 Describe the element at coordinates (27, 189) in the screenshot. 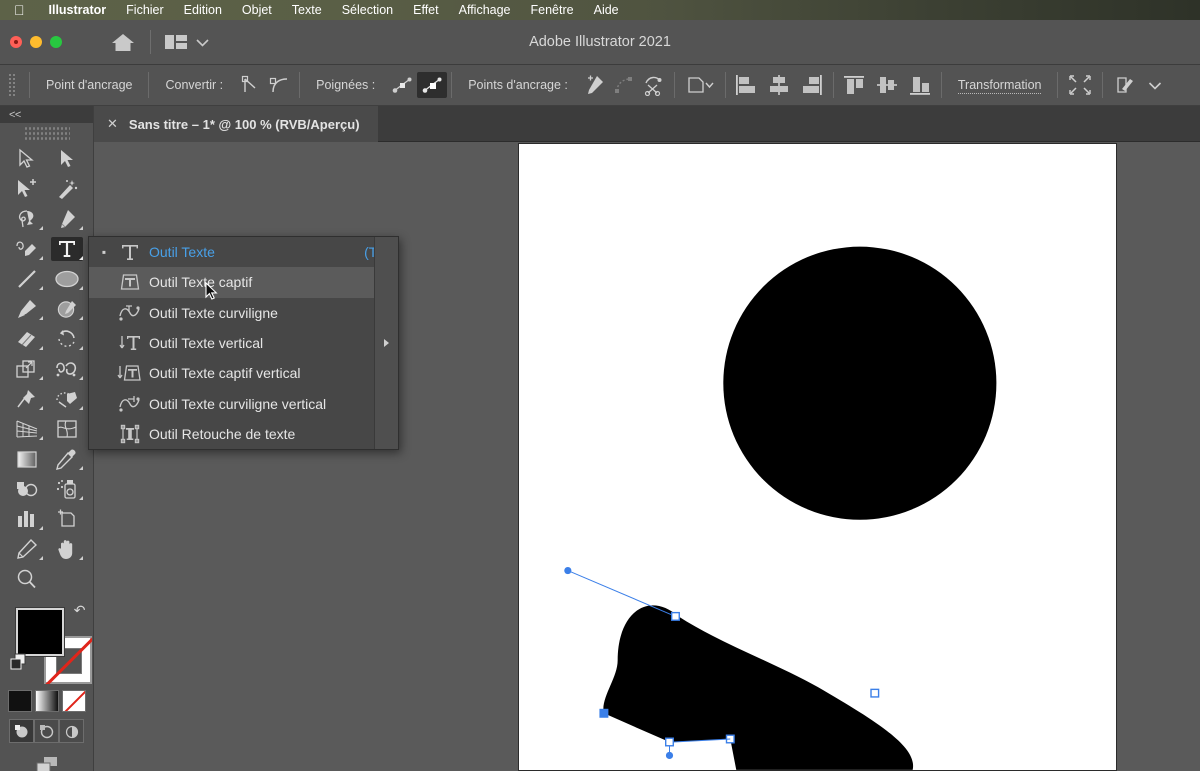

I see `group-selection-tool` at that location.